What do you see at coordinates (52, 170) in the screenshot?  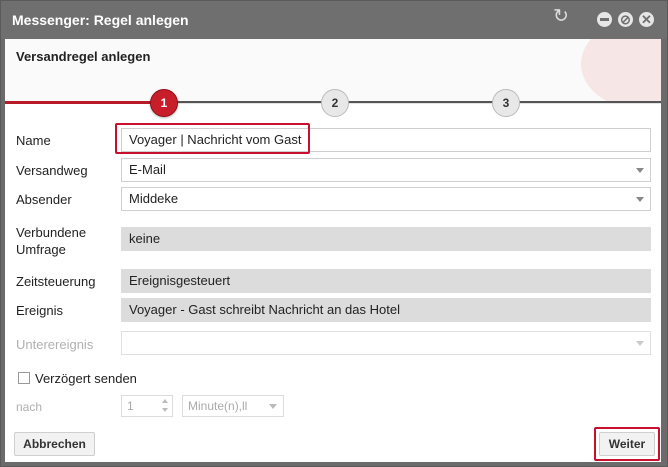 I see `versandweg-label: Versandweg` at bounding box center [52, 170].